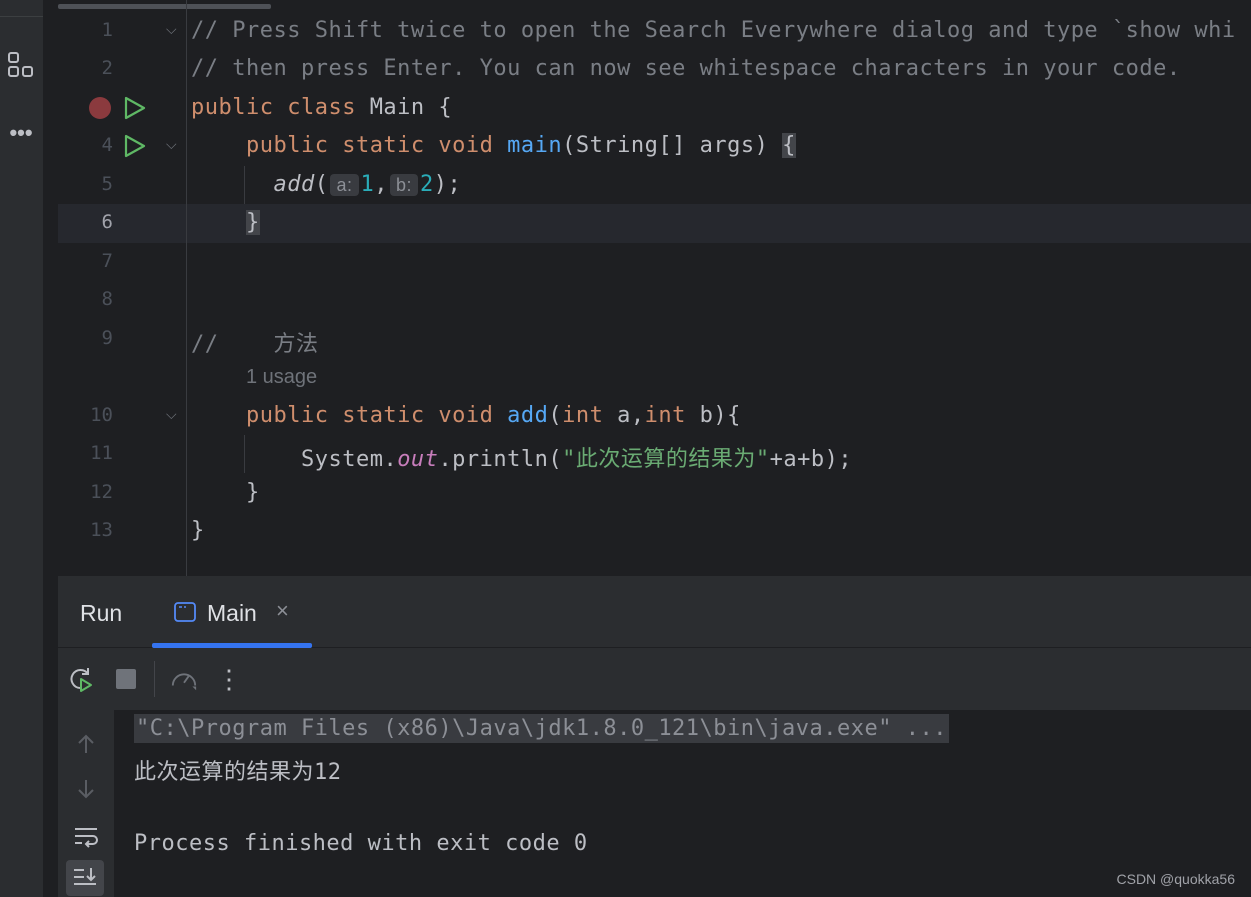 This screenshot has height=897, width=1251. Describe the element at coordinates (184, 679) in the screenshot. I see `profiler-icon` at that location.